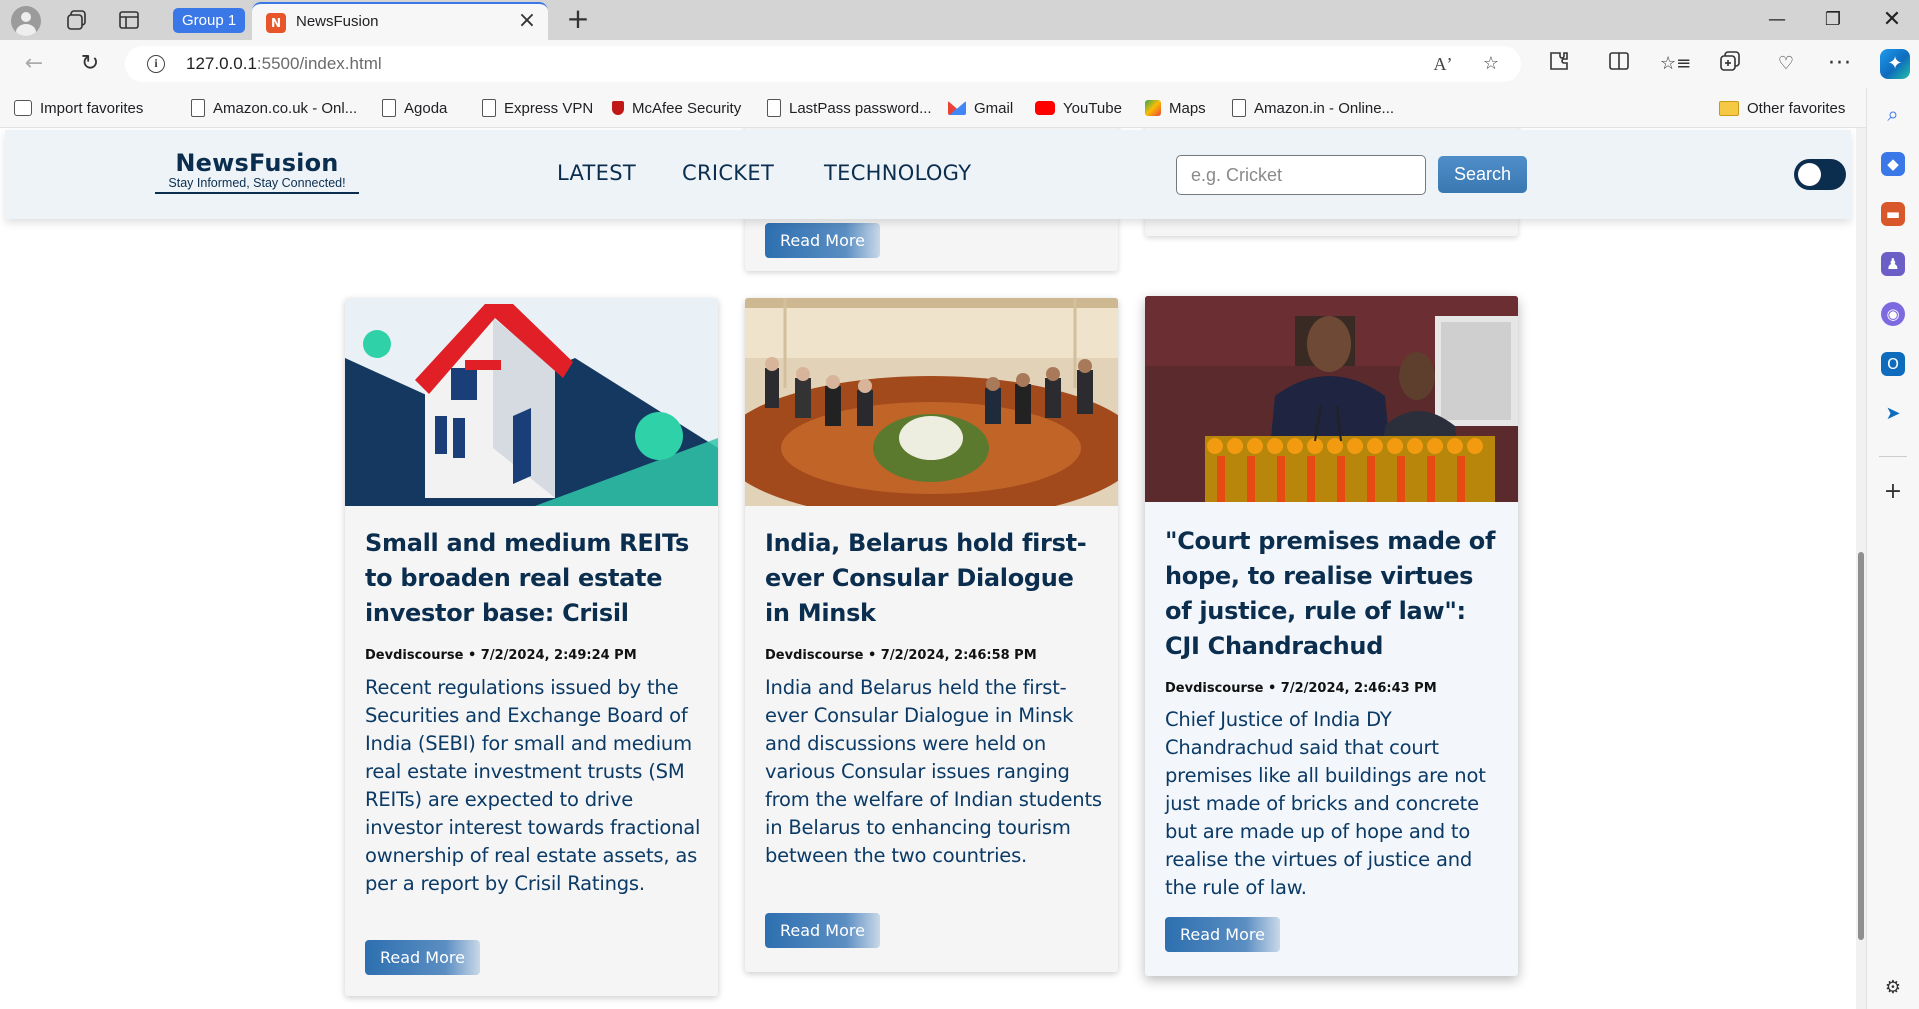 The image size is (1919, 1009). Describe the element at coordinates (284, 64) in the screenshot. I see `url-text: 127.0.0.1:5500/index.html` at that location.